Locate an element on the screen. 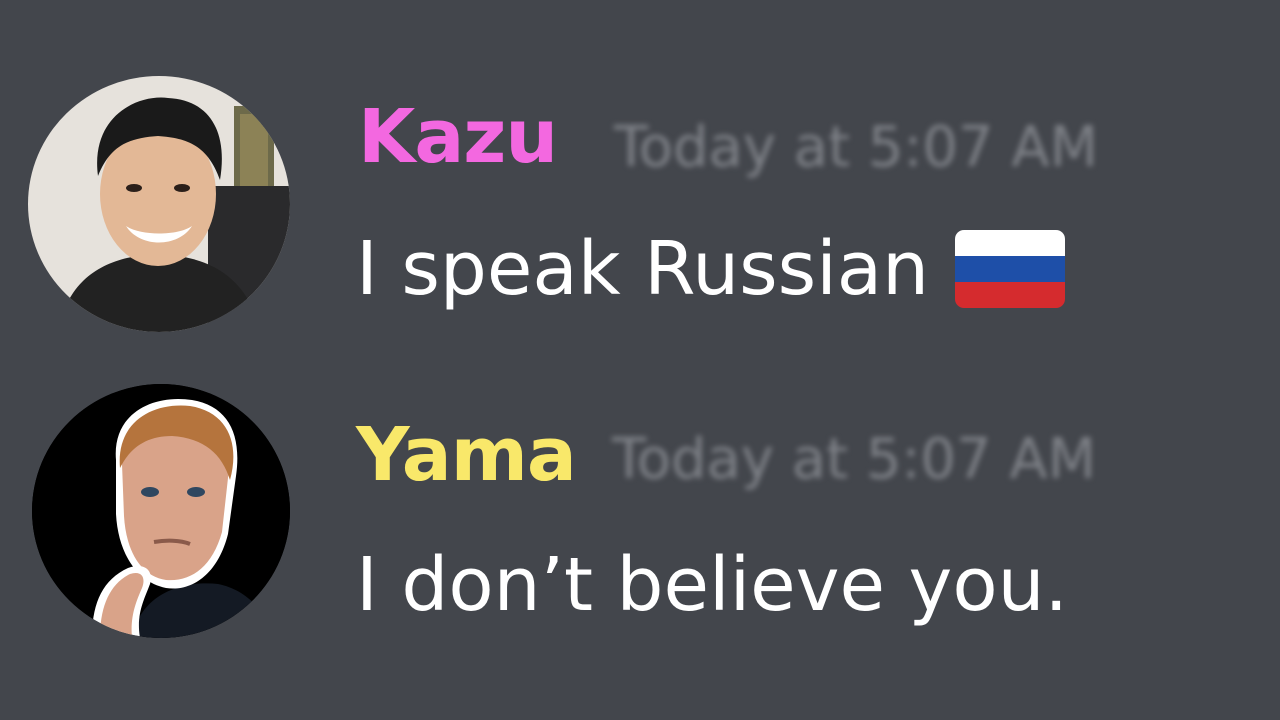  message-content: I speak Russian is located at coordinates (711, 269).